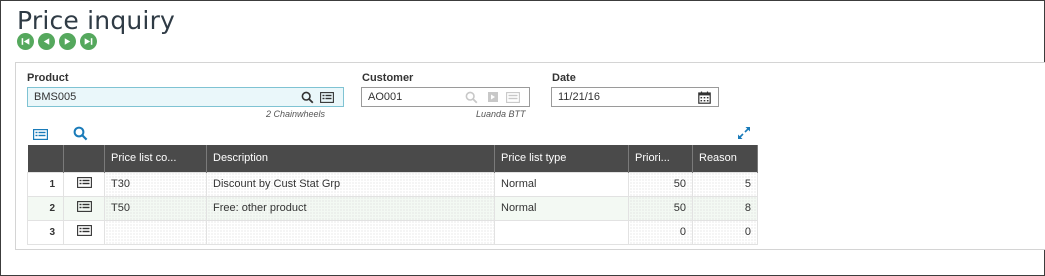 Image resolution: width=1045 pixels, height=276 pixels. Describe the element at coordinates (40, 134) in the screenshot. I see `grid-details-icon` at that location.